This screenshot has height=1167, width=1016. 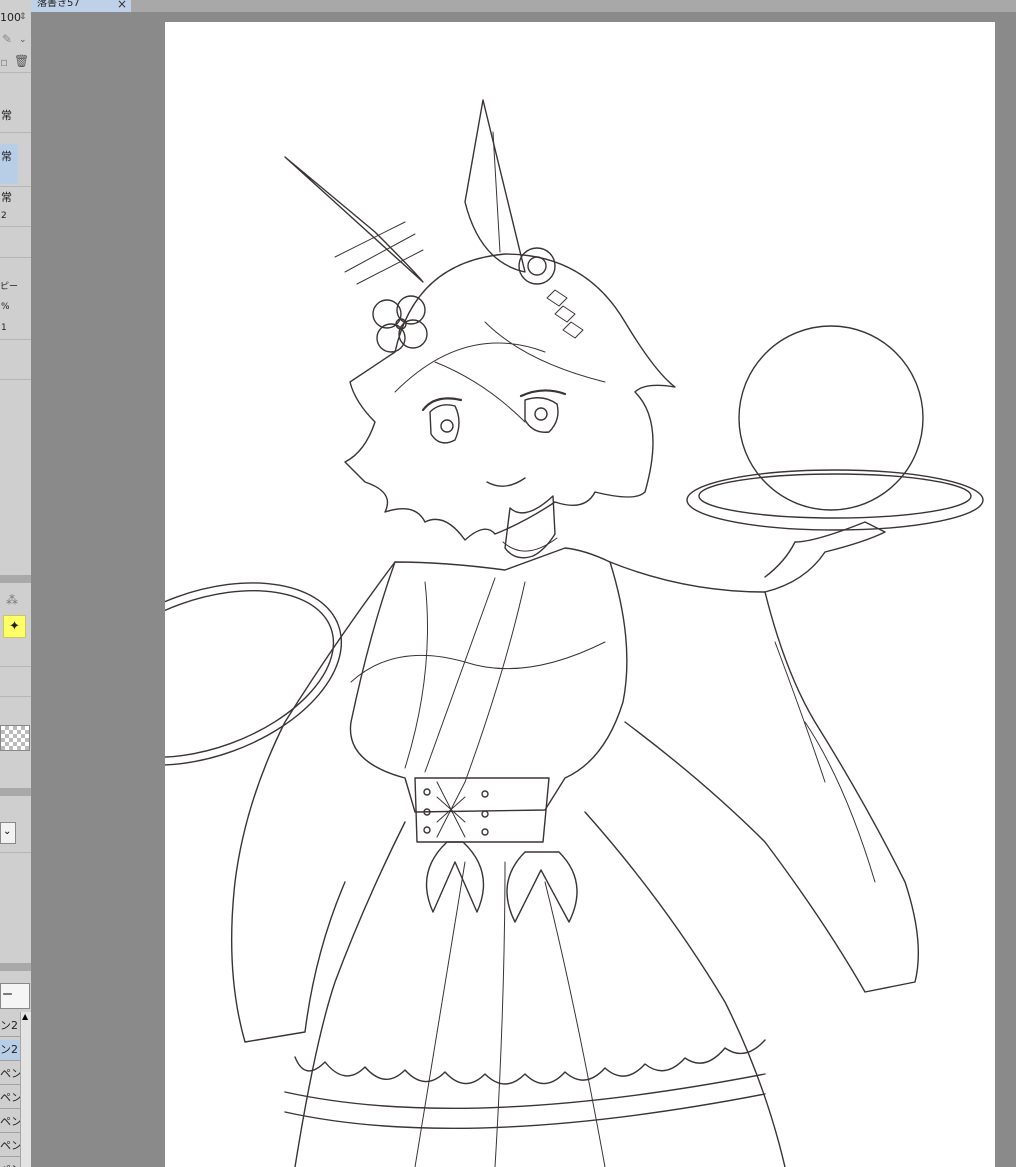 I want to click on blend-mode-icon: ✎, so click(x=7, y=39).